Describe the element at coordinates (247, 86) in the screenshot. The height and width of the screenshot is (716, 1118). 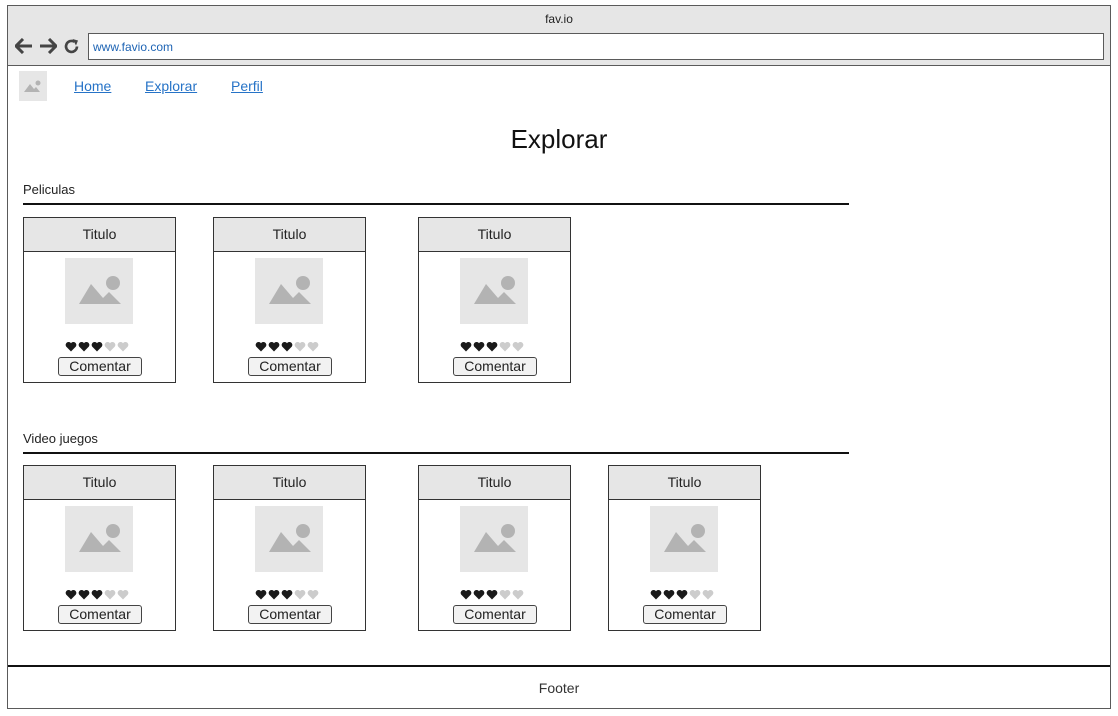
I see `nav-link-perfil: Perfil` at that location.